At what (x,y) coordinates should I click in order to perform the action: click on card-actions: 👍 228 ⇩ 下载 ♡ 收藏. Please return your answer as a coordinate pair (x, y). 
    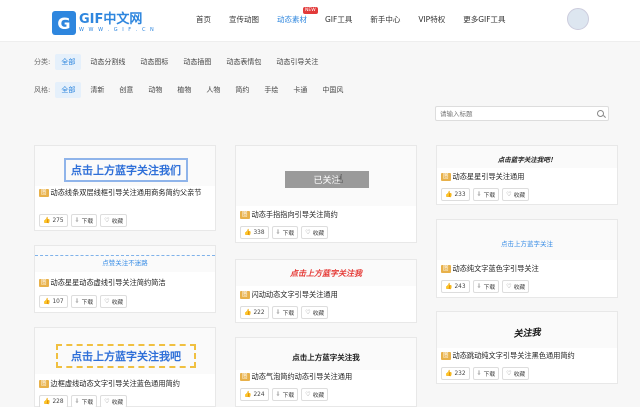
    Looking at the image, I should click on (84, 401).